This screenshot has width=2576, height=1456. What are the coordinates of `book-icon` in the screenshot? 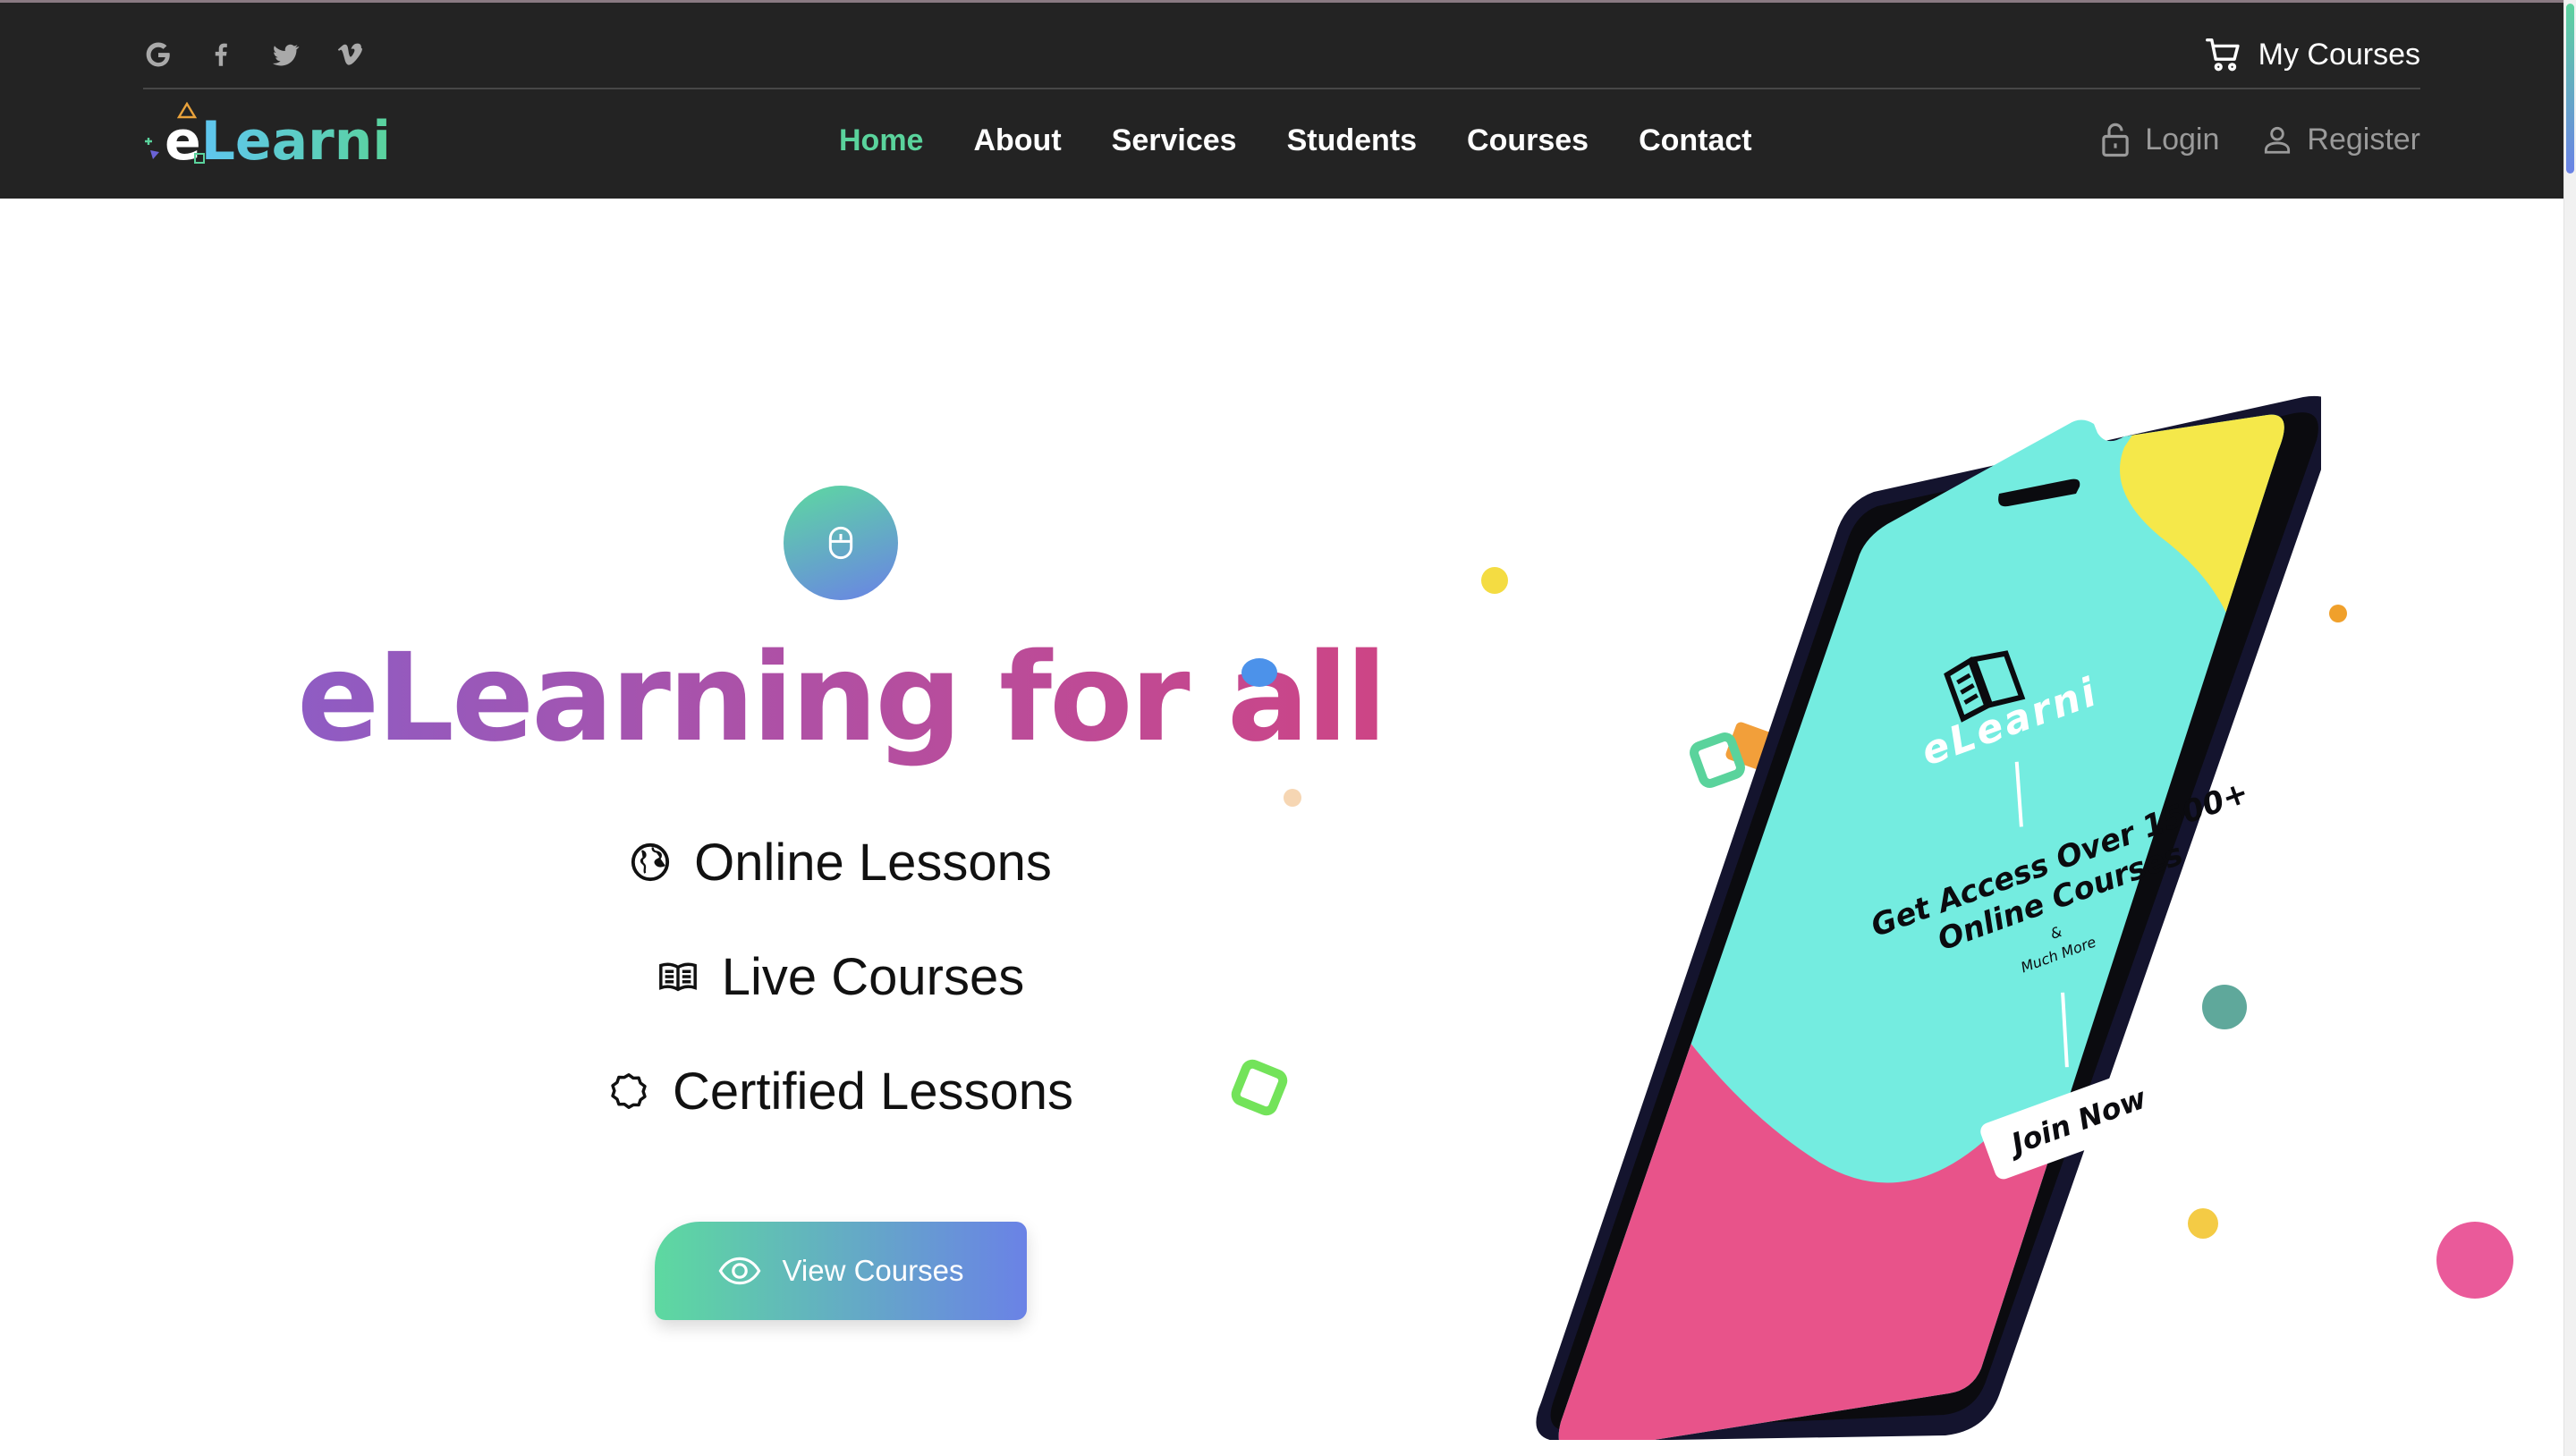 It's located at (677, 977).